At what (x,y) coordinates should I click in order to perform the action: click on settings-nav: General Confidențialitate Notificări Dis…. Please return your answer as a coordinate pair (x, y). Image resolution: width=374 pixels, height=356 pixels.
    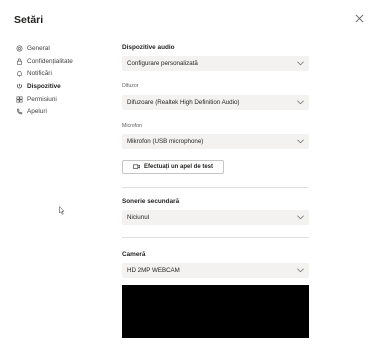
    Looking at the image, I should click on (44, 80).